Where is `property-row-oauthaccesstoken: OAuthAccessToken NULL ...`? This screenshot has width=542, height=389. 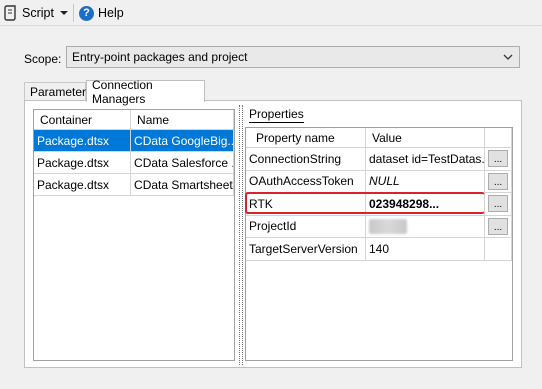
property-row-oauthaccesstoken: OAuthAccessToken NULL ... is located at coordinates (379, 181).